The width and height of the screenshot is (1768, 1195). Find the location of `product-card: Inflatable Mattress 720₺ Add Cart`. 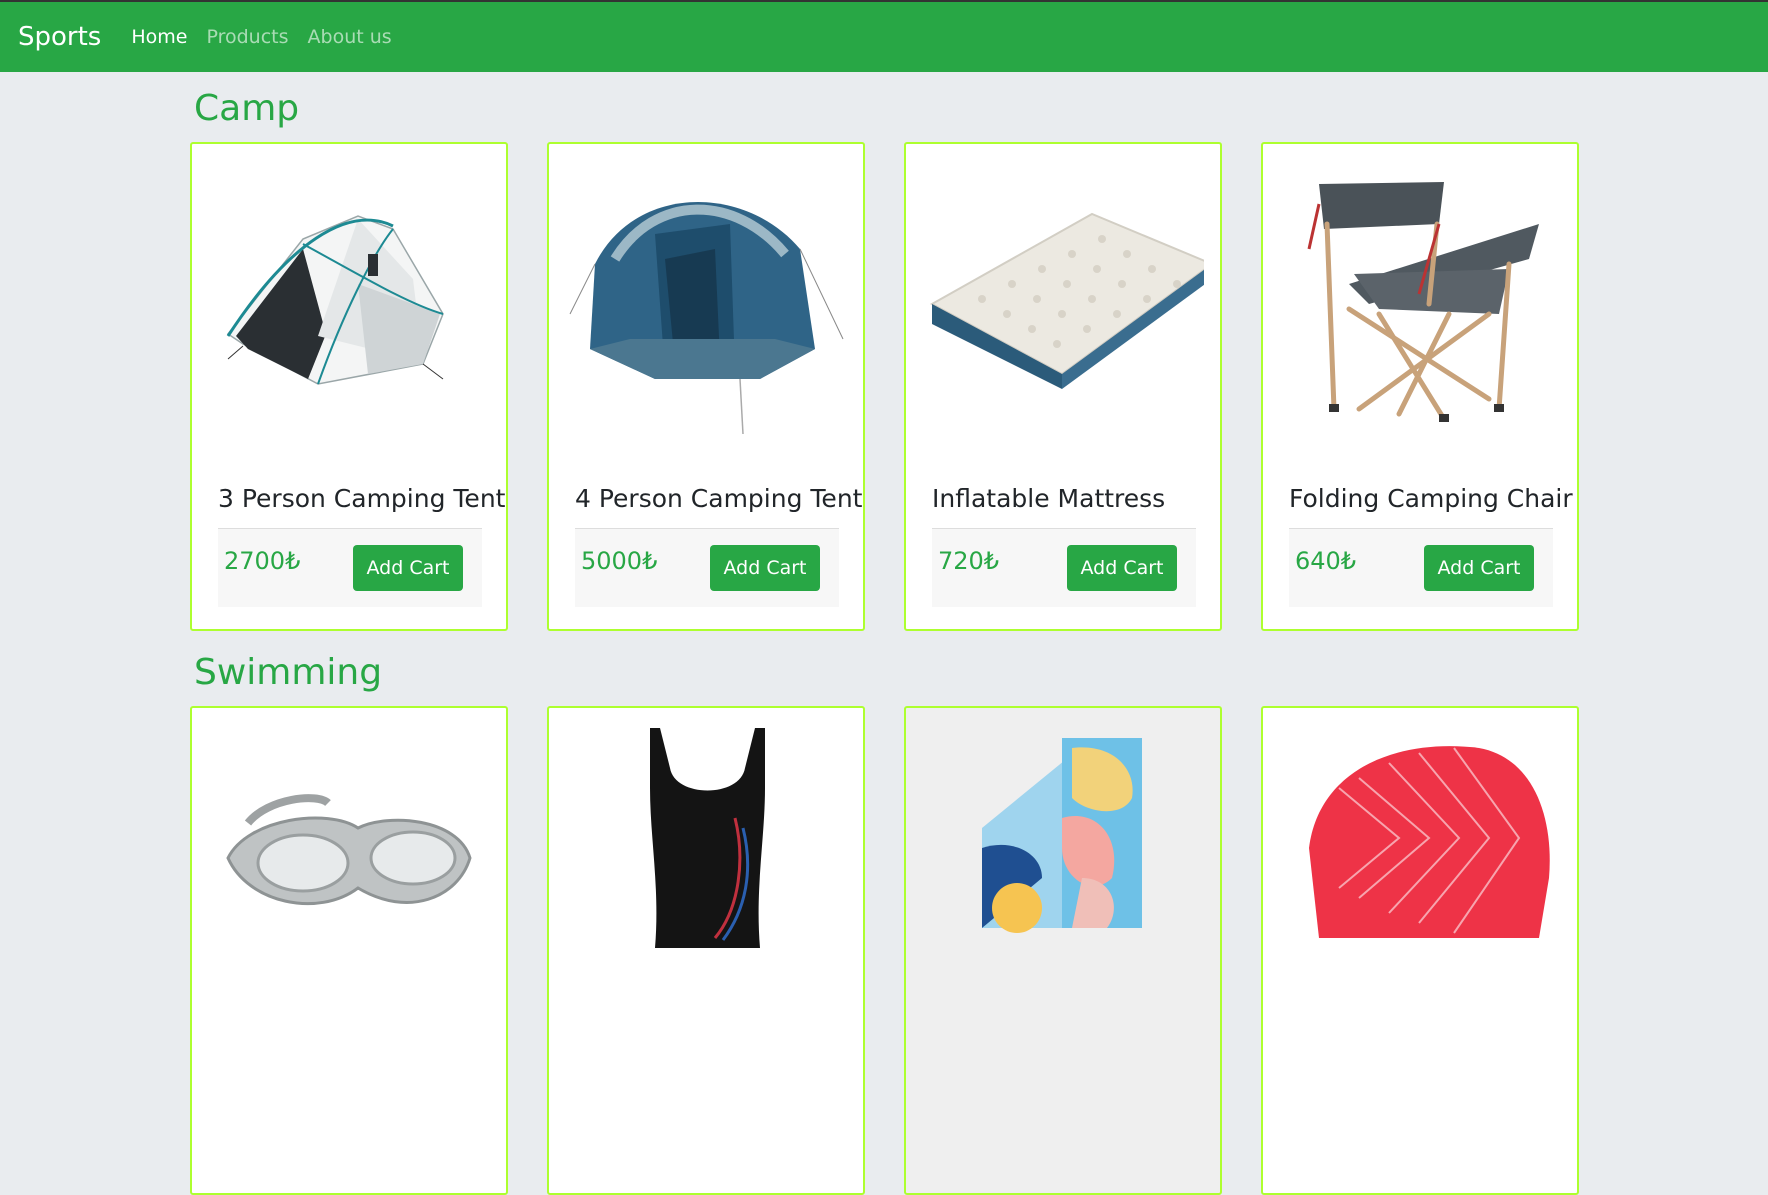

product-card: Inflatable Mattress 720₺ Add Cart is located at coordinates (1063, 386).